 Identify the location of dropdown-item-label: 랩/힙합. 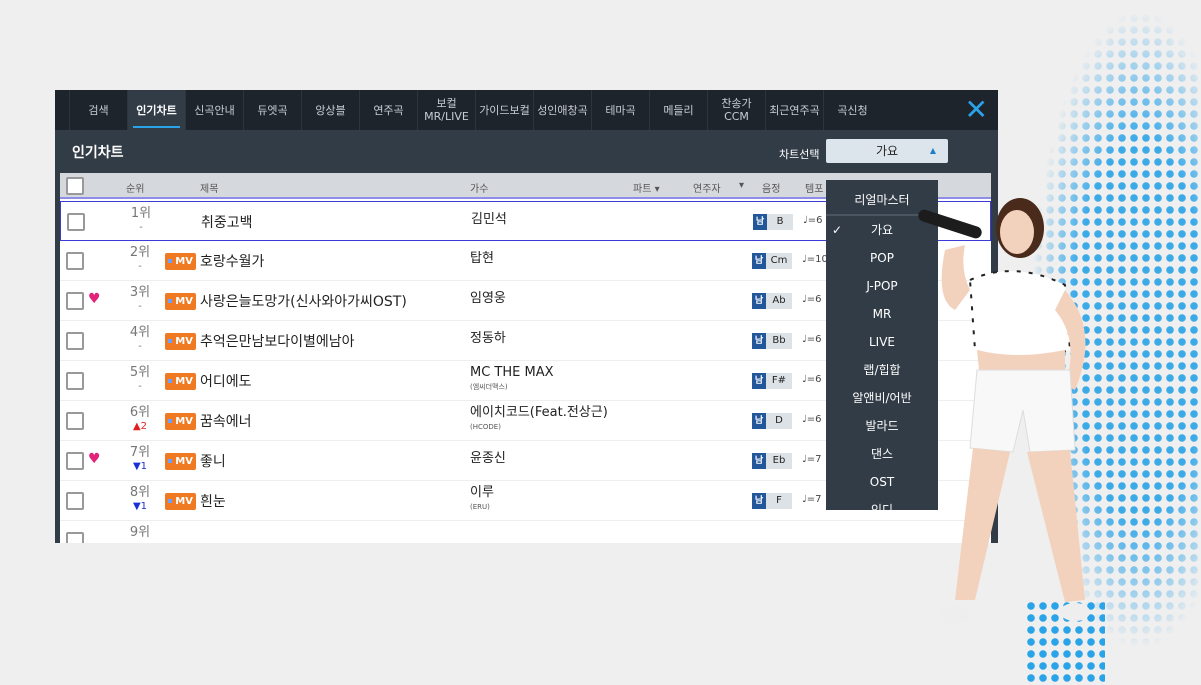
(882, 370).